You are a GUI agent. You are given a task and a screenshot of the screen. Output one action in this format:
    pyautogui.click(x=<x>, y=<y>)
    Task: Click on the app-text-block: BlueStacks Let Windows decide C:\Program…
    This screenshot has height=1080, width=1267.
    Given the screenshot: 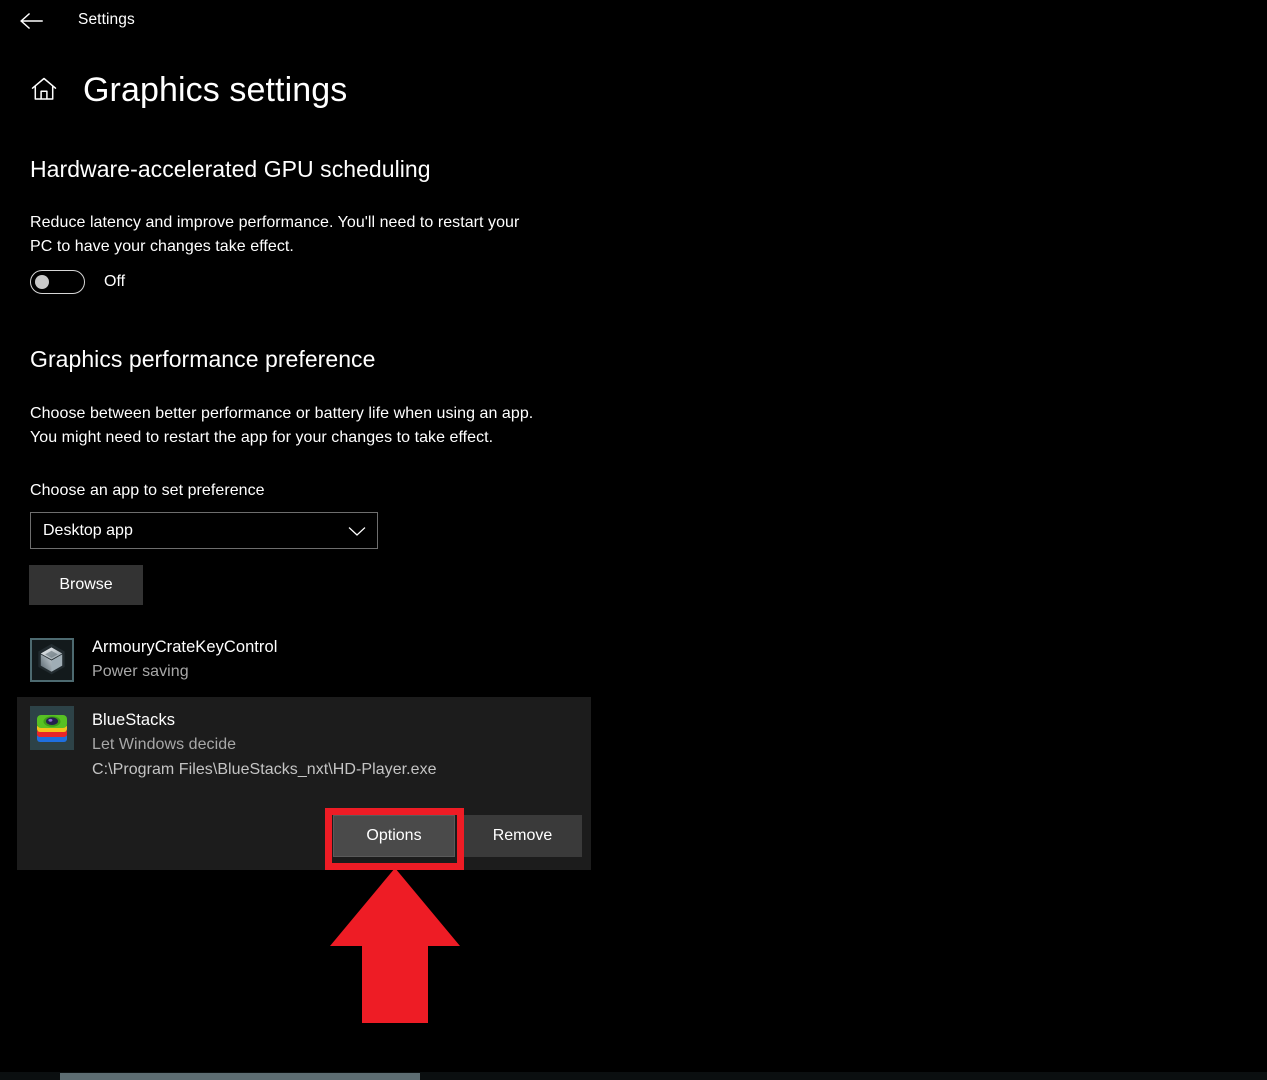 What is the action you would take?
    pyautogui.click(x=264, y=745)
    